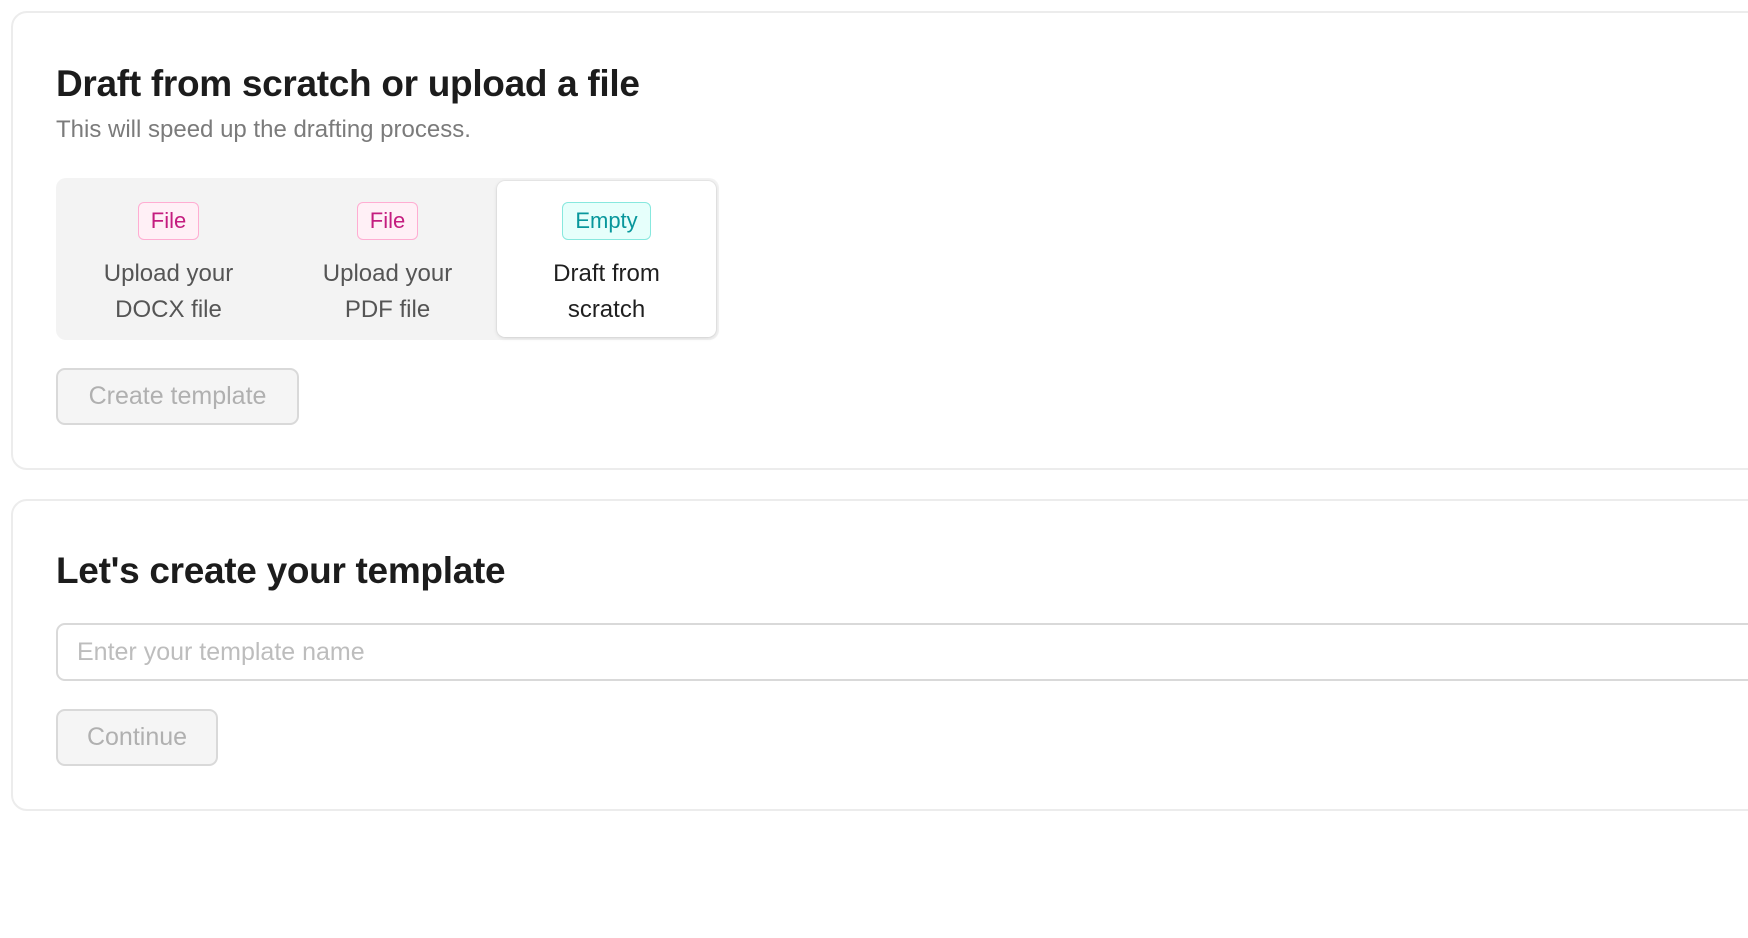  What do you see at coordinates (168, 291) in the screenshot?
I see `option-label: Upload your DOCX file` at bounding box center [168, 291].